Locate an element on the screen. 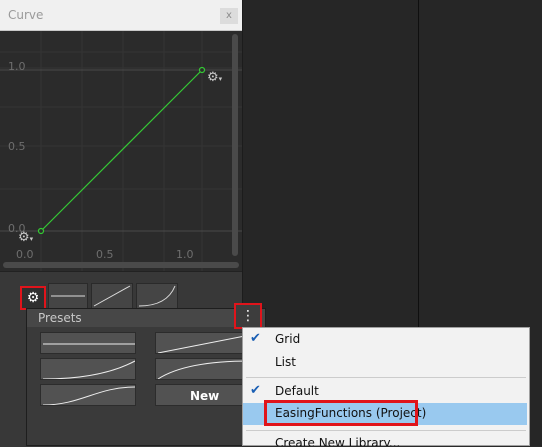 This screenshot has width=542, height=447. highlight-box is located at coordinates (341, 413).